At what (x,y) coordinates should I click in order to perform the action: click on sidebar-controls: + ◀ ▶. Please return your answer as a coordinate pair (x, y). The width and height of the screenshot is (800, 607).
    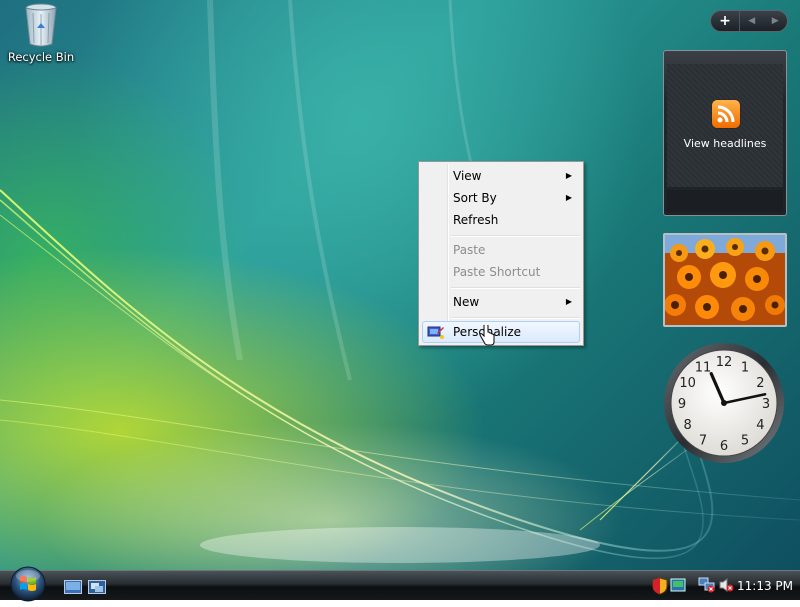
    Looking at the image, I should click on (749, 21).